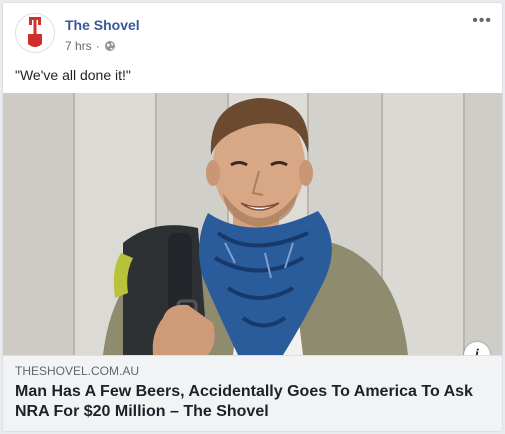 Image resolution: width=505 pixels, height=434 pixels. I want to click on post-header: The Shovel 7 hrs · •••, so click(253, 36).